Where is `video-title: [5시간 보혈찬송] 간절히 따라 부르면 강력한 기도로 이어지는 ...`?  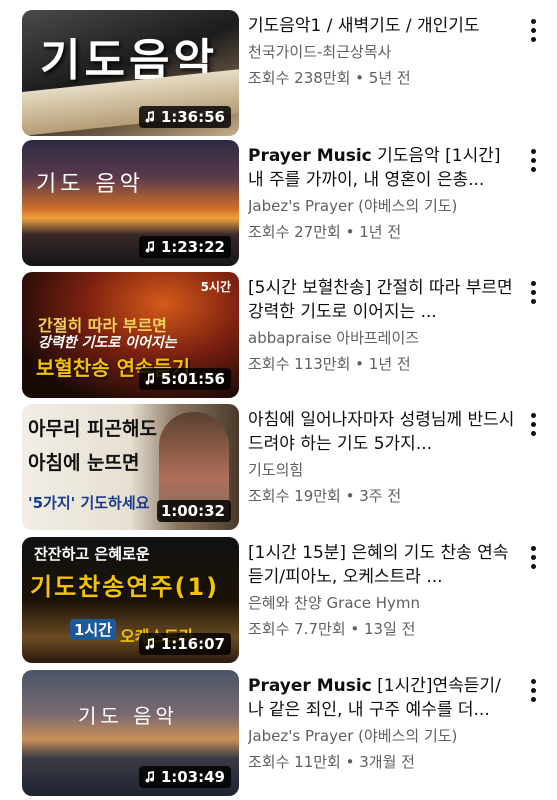
video-title: [5시간 보혈찬송] 간절히 따라 부르면 강력한 기도로 이어지는 ... is located at coordinates (382, 300).